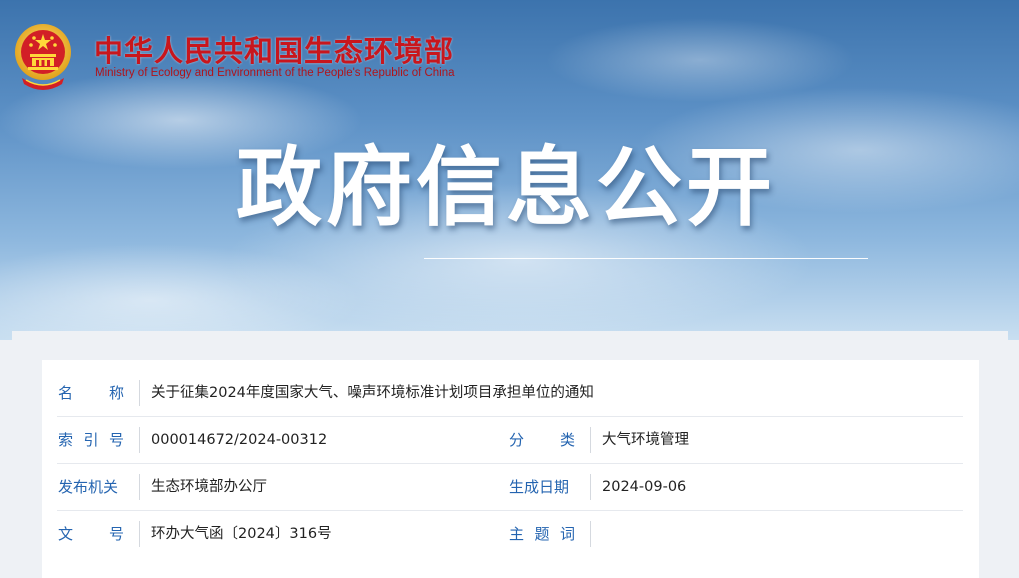 This screenshot has height=578, width=1019. What do you see at coordinates (91, 534) in the screenshot?
I see `label-doc-no: 文 号` at bounding box center [91, 534].